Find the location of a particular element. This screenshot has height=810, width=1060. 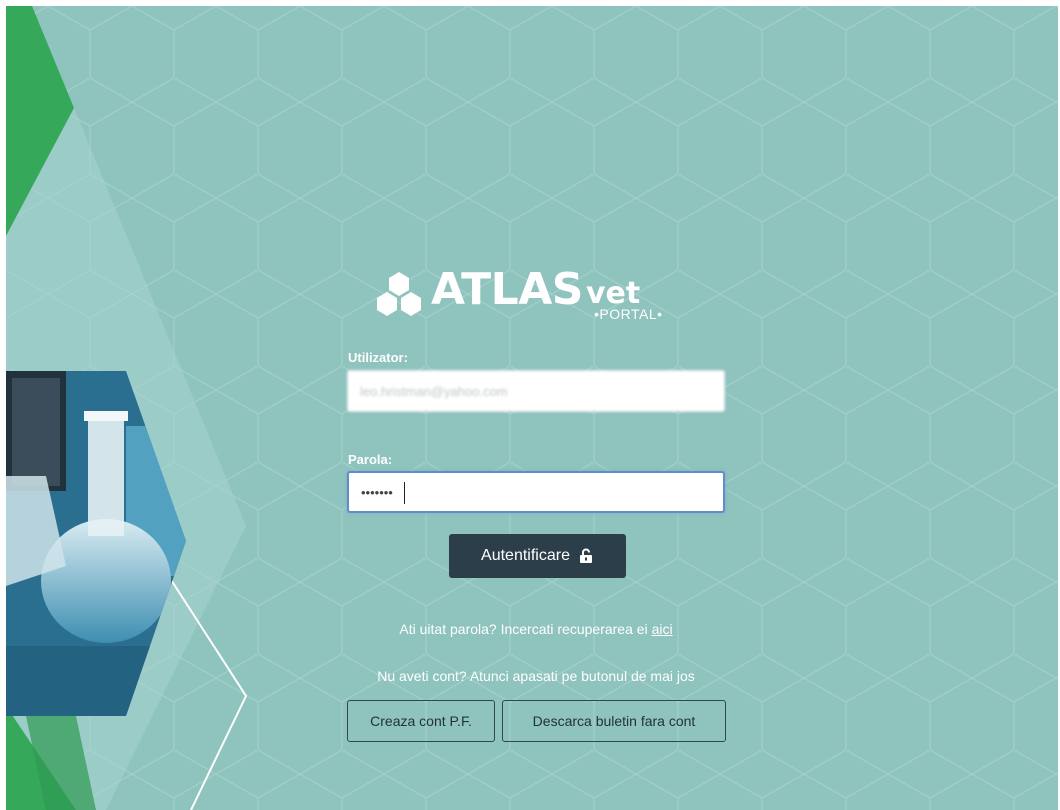

username-input is located at coordinates (536, 391).